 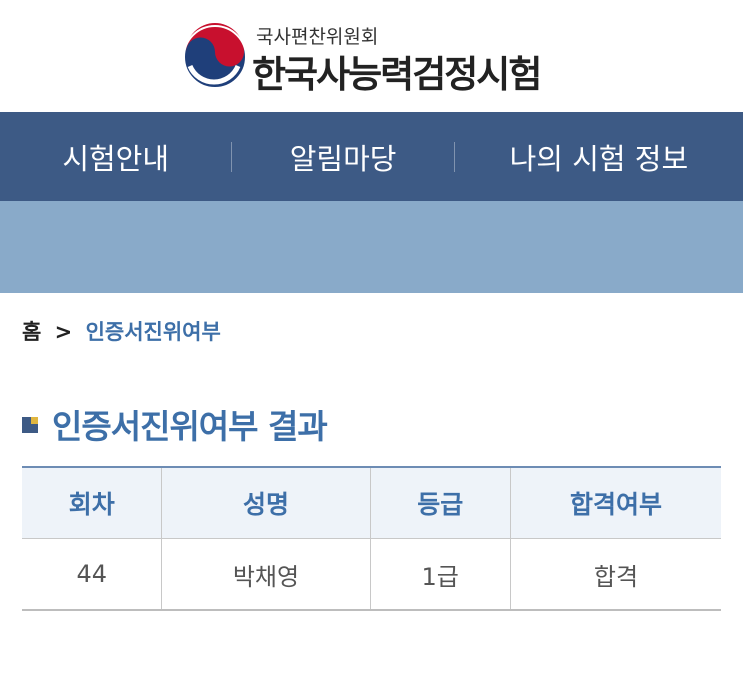 What do you see at coordinates (397, 71) in the screenshot?
I see `site-title: 한국사능력검정시험` at bounding box center [397, 71].